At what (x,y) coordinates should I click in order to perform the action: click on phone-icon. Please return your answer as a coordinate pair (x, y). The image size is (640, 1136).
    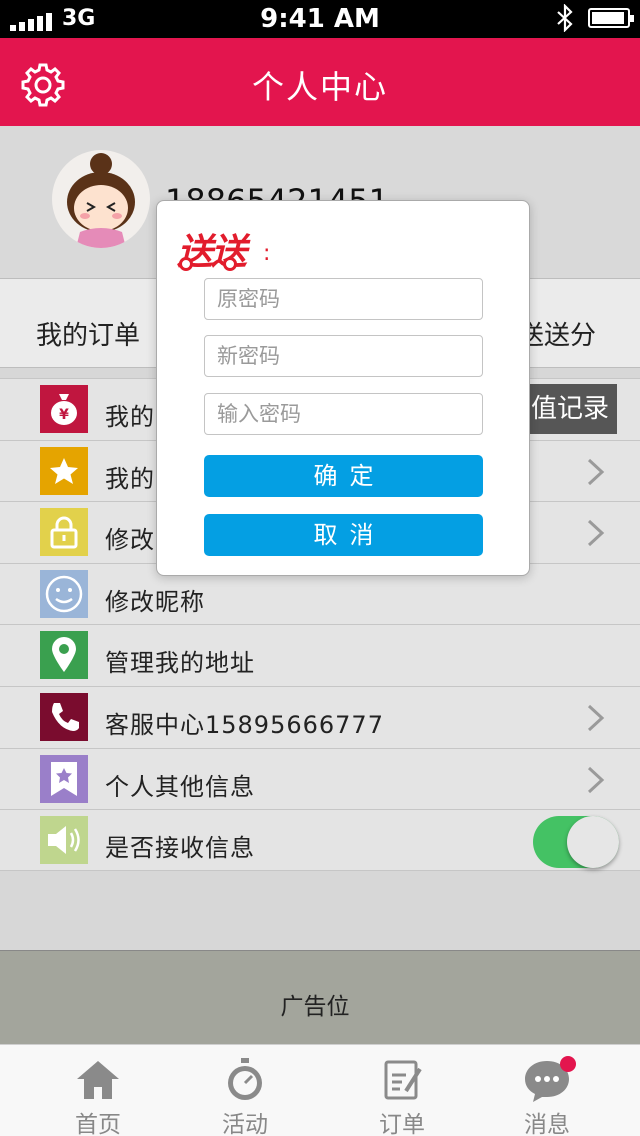
    Looking at the image, I should click on (64, 716).